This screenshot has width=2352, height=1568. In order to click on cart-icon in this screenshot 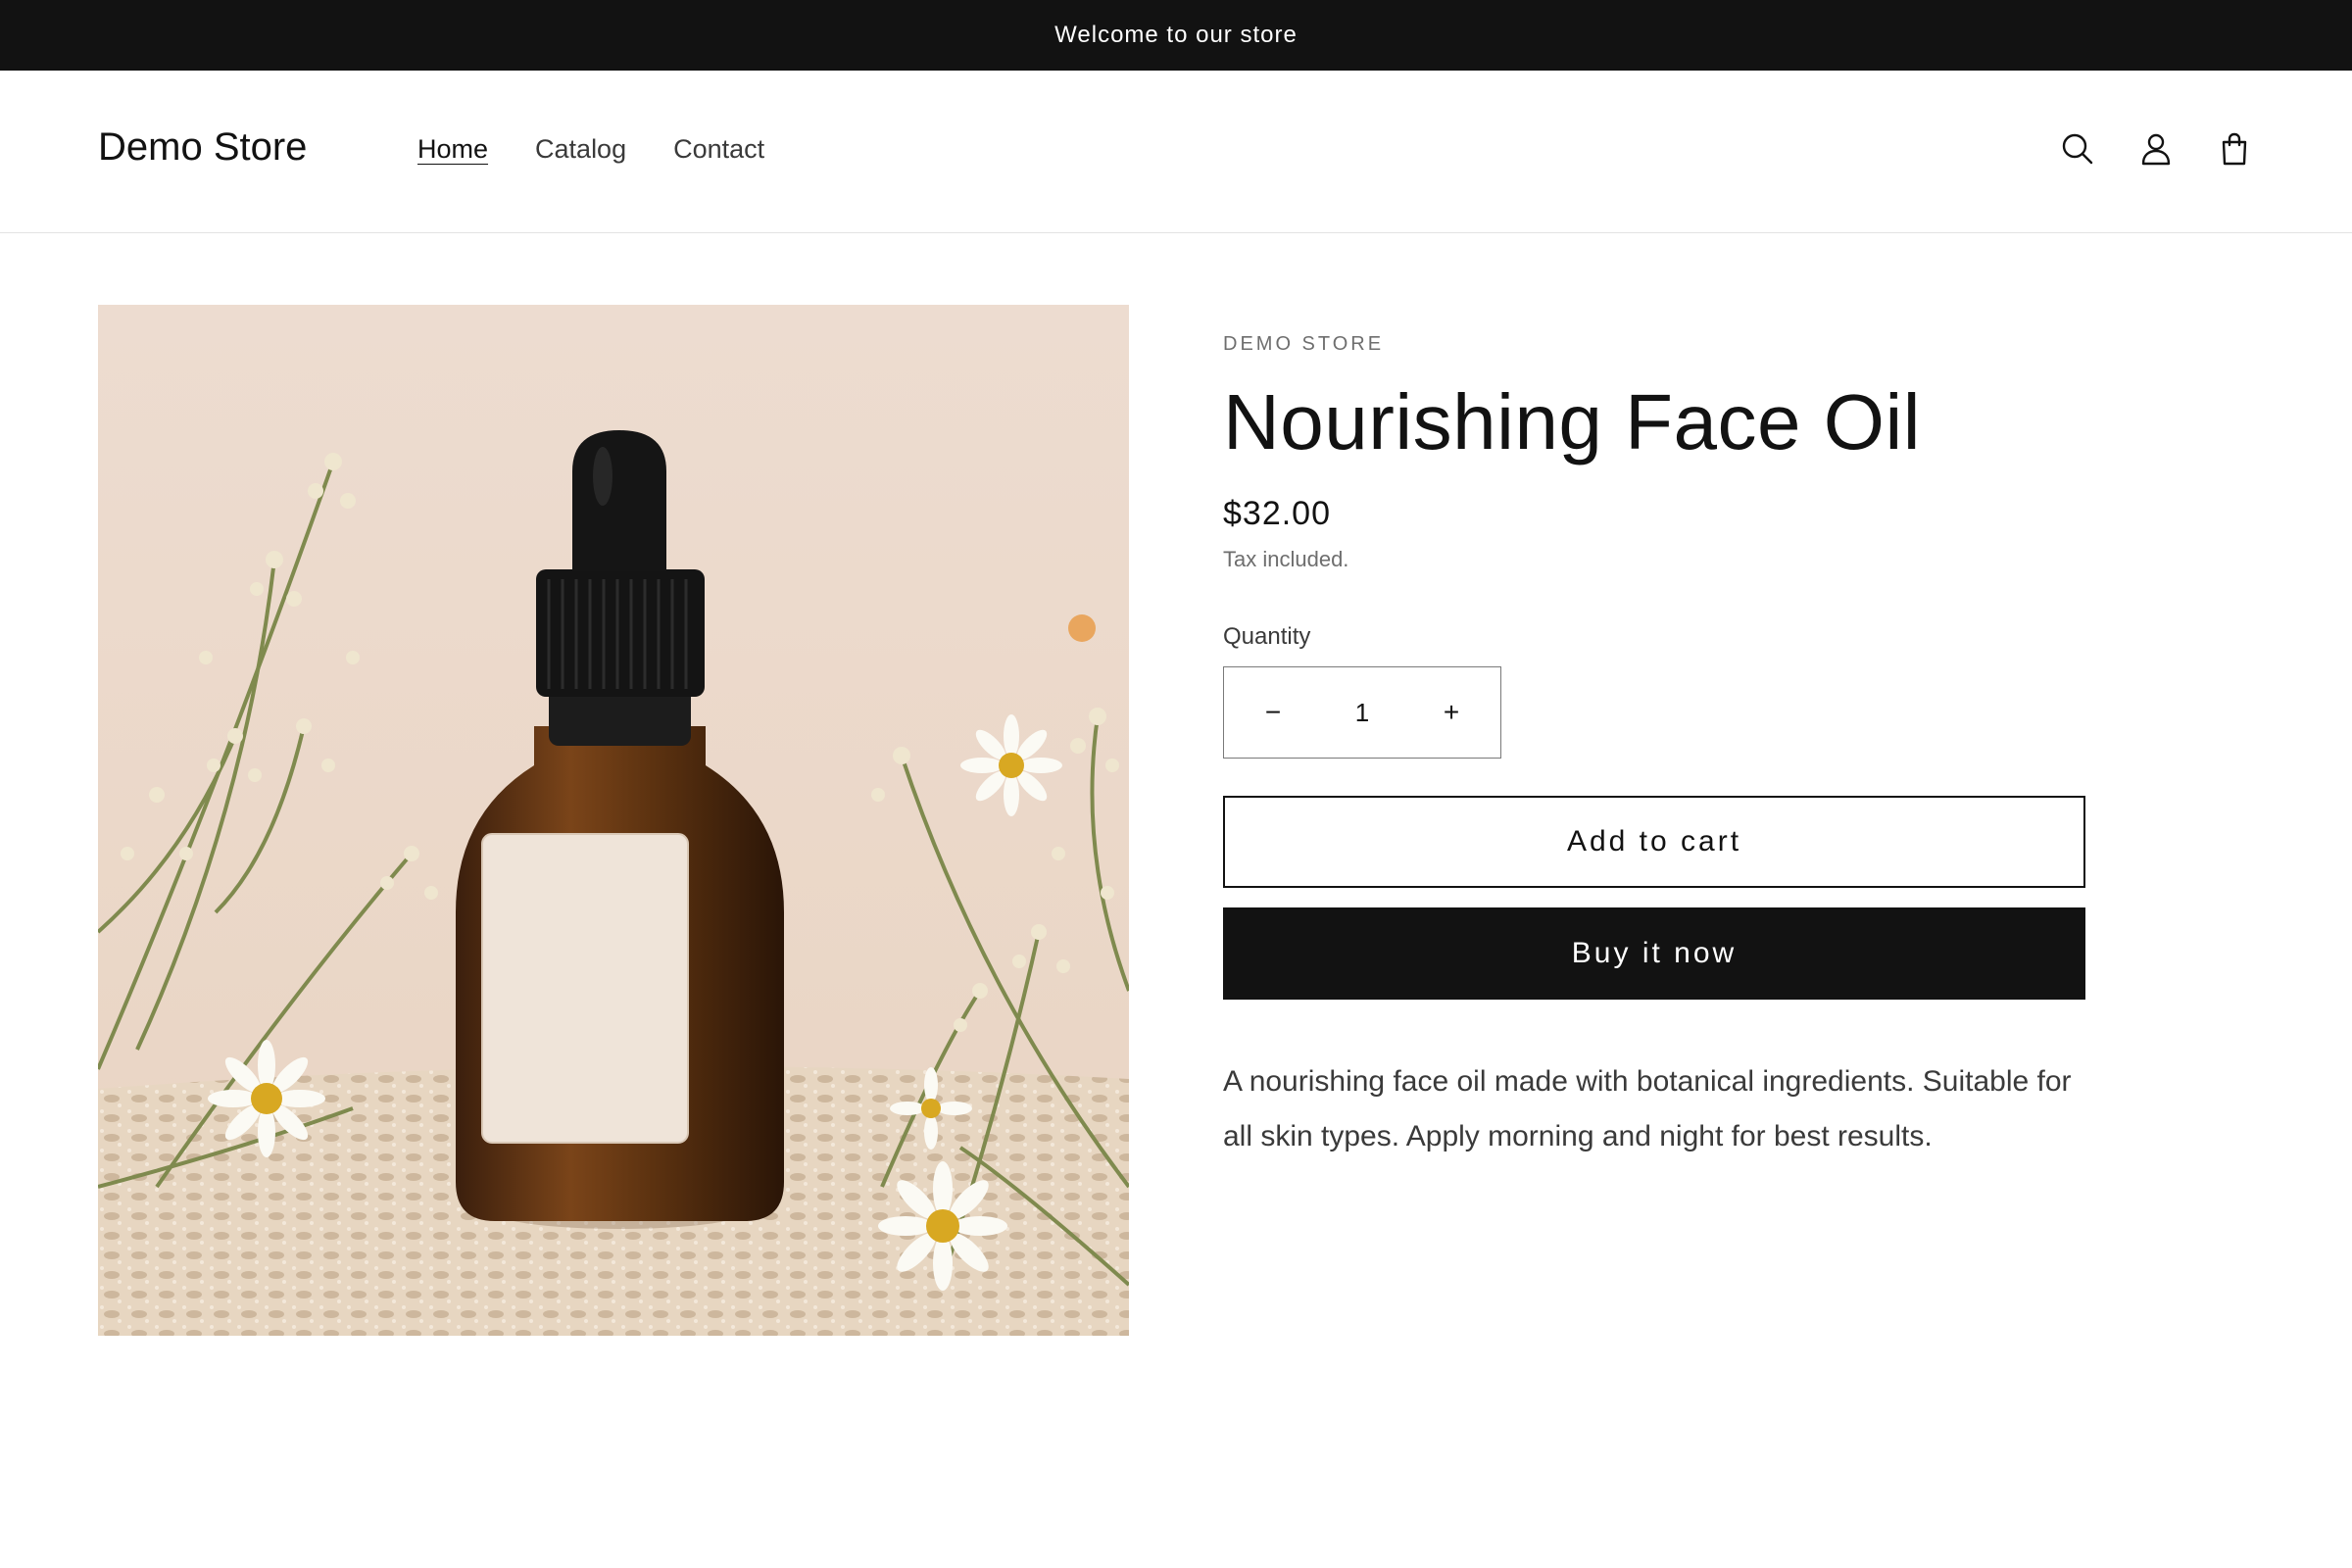, I will do `click(2234, 149)`.